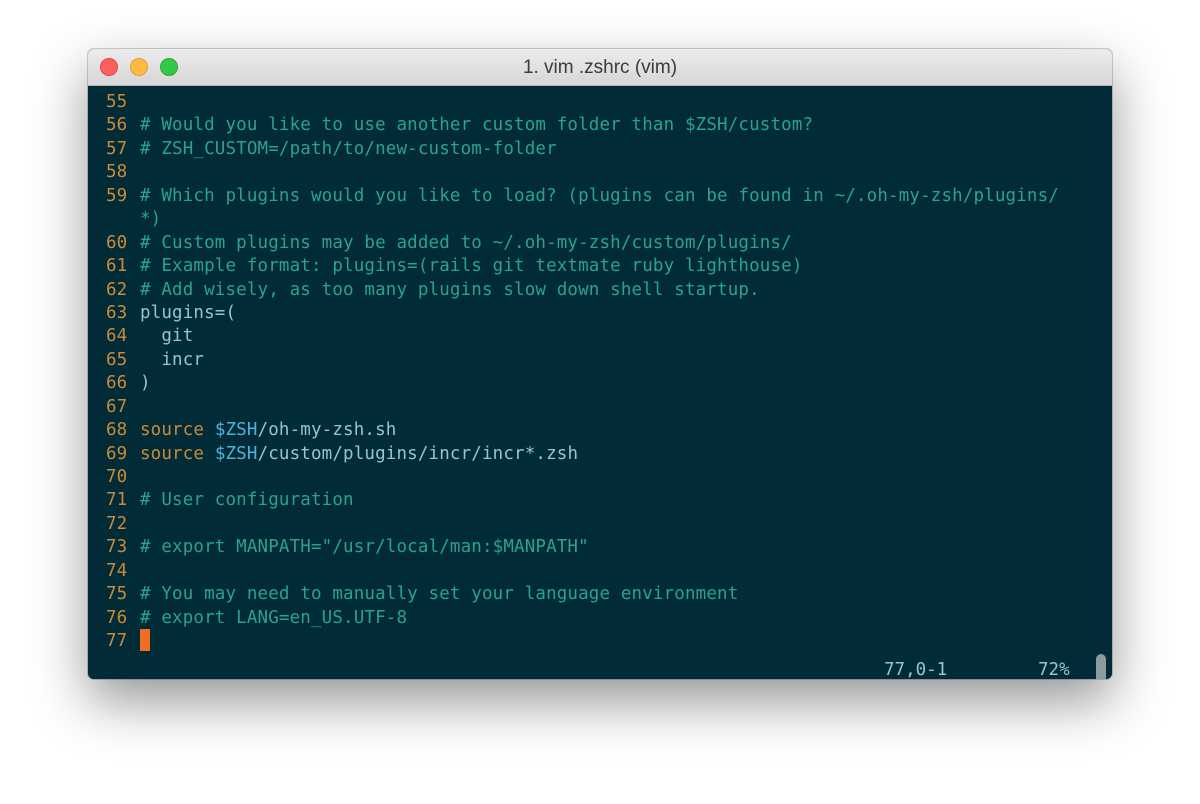  I want to click on line-number: 62, so click(117, 289).